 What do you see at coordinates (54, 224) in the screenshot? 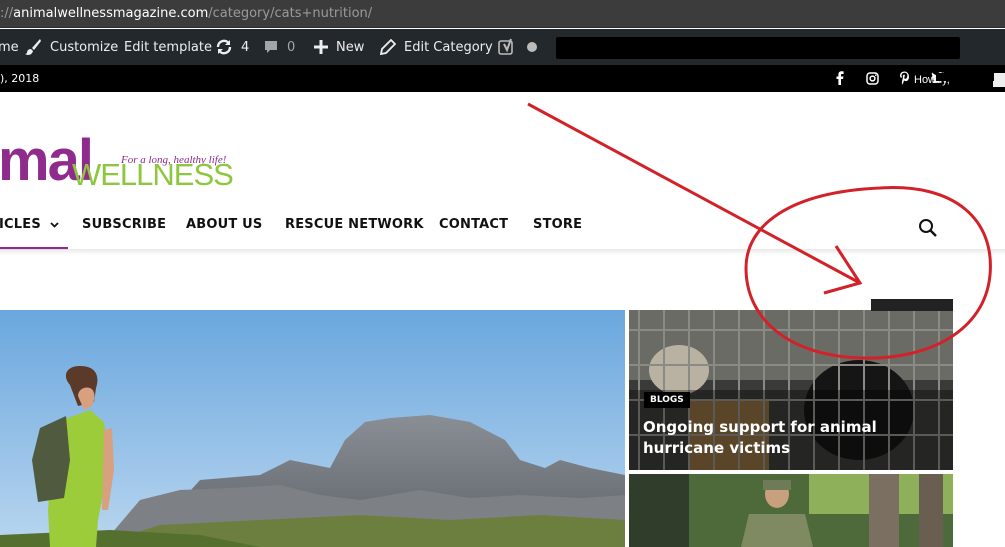
I see `chevron-down-icon` at bounding box center [54, 224].